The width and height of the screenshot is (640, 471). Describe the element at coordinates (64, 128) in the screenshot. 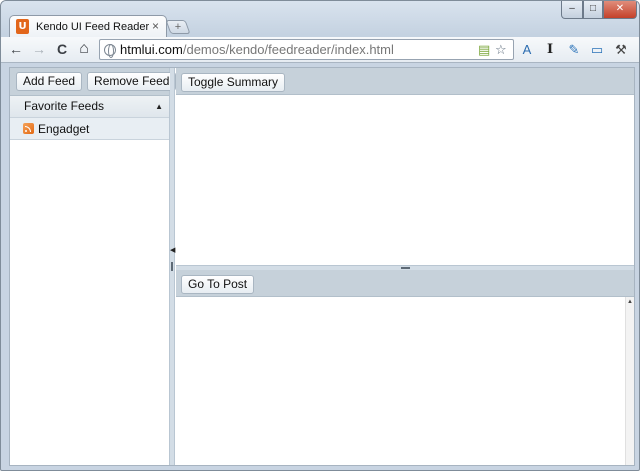

I see `feed-item-label: Engadget` at that location.